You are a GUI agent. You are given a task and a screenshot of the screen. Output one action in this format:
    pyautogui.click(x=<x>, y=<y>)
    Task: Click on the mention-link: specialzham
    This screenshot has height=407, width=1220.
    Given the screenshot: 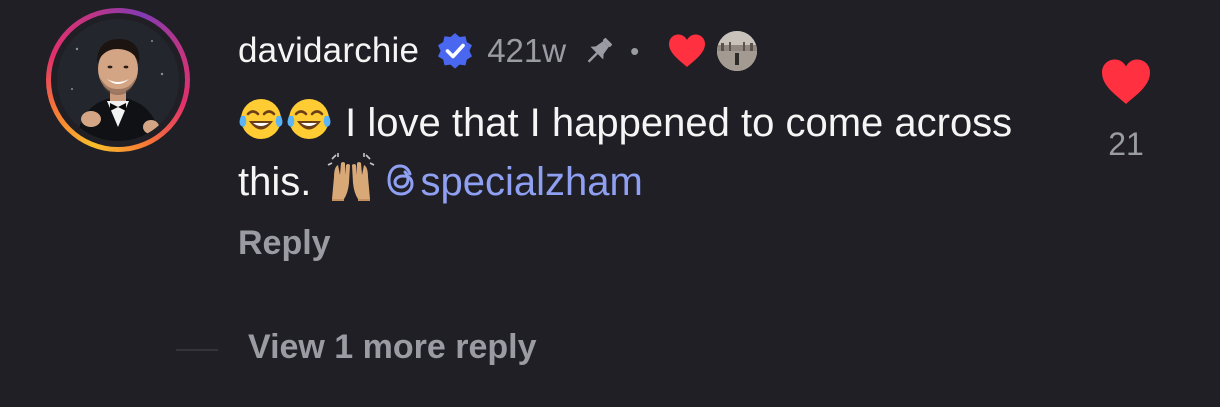 What is the action you would take?
    pyautogui.click(x=513, y=181)
    